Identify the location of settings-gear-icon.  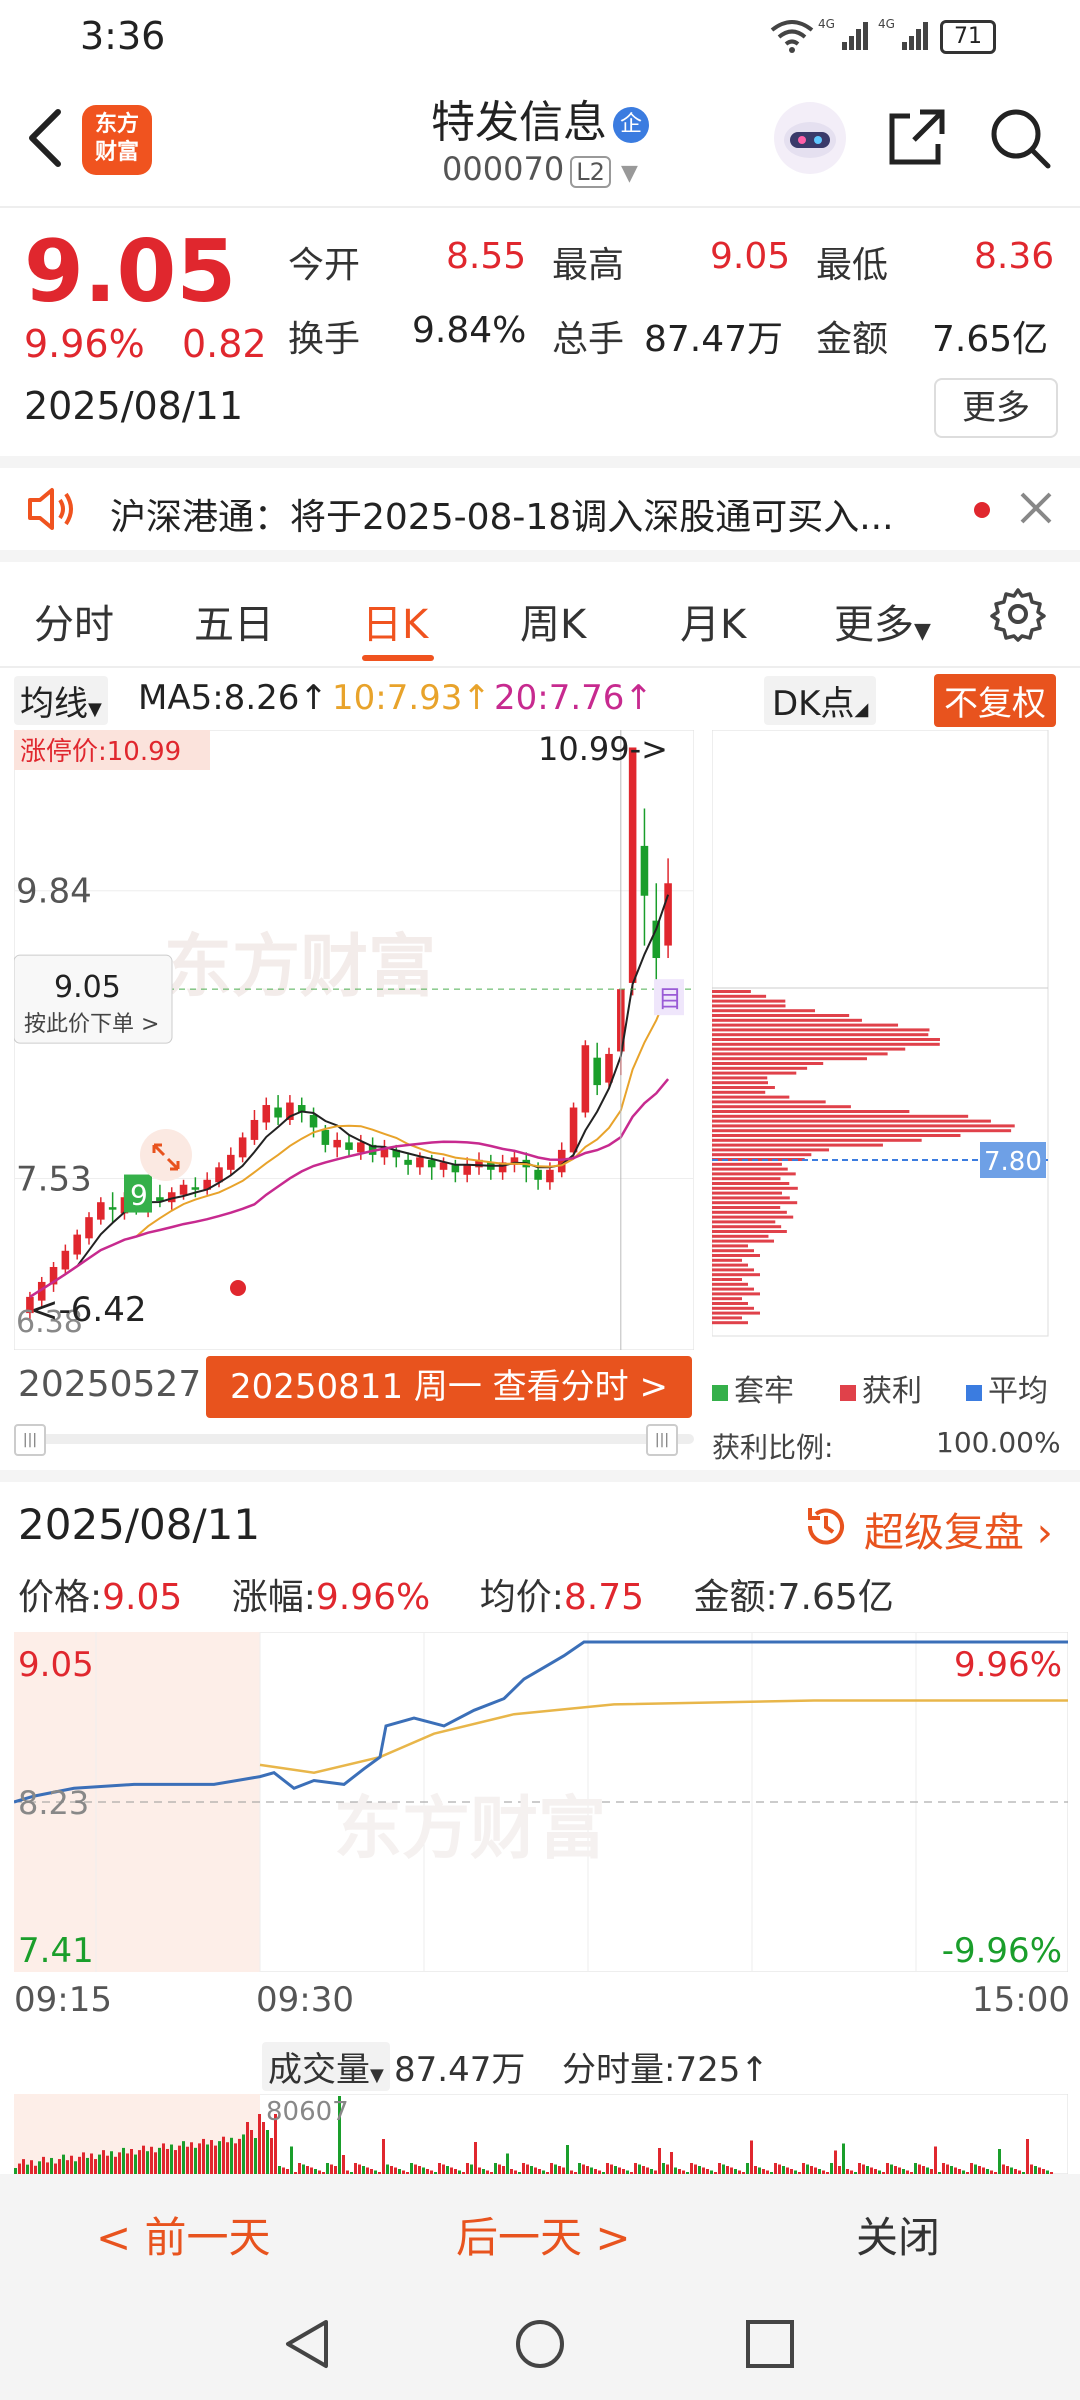
(1018, 616).